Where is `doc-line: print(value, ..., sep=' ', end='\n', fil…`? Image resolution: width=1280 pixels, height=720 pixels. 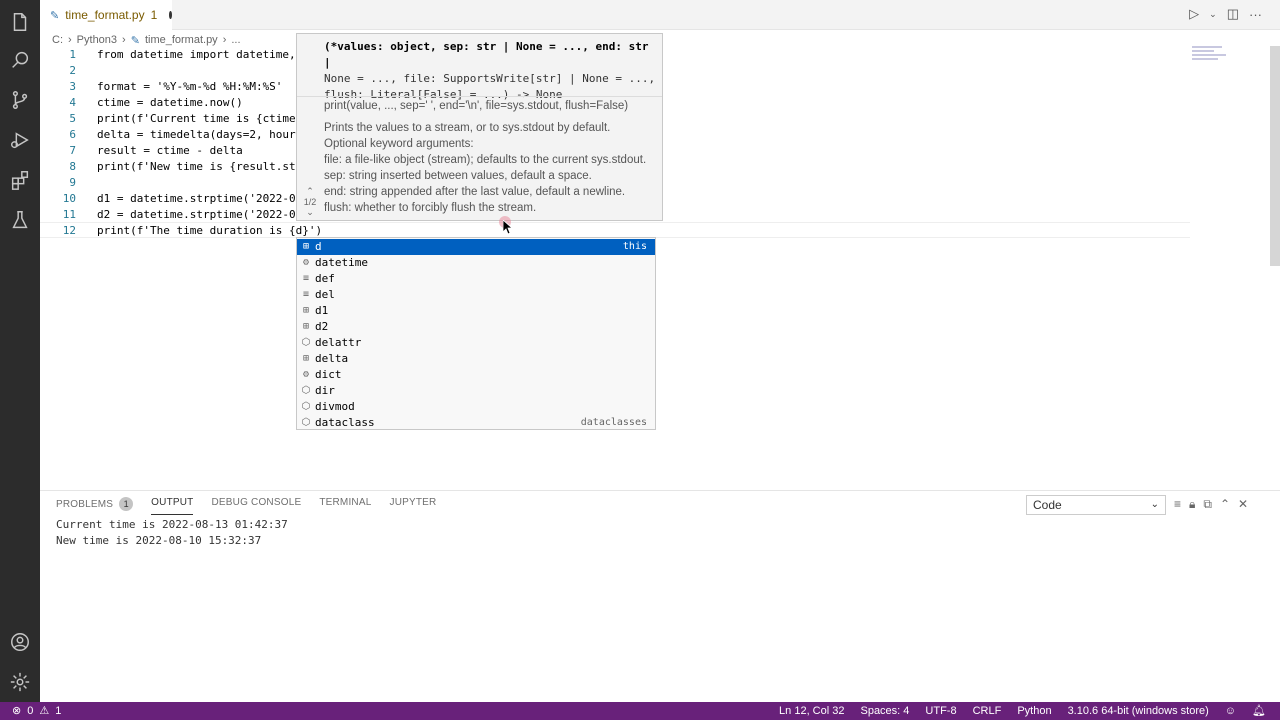 doc-line: print(value, ..., sep=' ', end='\n', fil… is located at coordinates (476, 106).